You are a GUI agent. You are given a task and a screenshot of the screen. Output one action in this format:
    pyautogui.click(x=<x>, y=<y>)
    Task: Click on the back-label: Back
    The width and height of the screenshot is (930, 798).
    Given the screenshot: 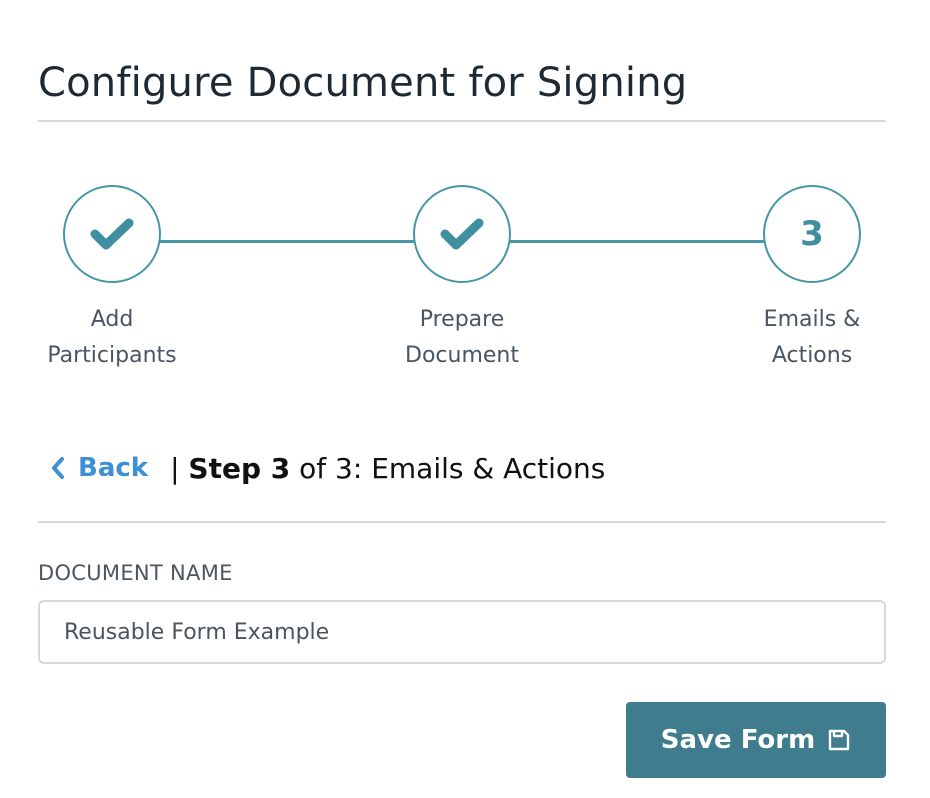 What is the action you would take?
    pyautogui.click(x=113, y=468)
    